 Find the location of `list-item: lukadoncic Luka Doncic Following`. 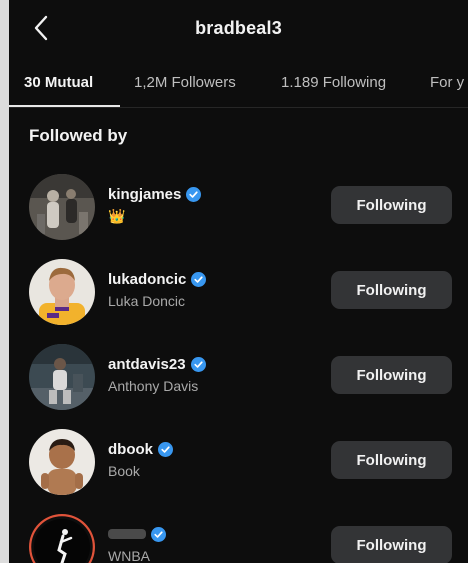

list-item: lukadoncic Luka Doncic Following is located at coordinates (238, 293).